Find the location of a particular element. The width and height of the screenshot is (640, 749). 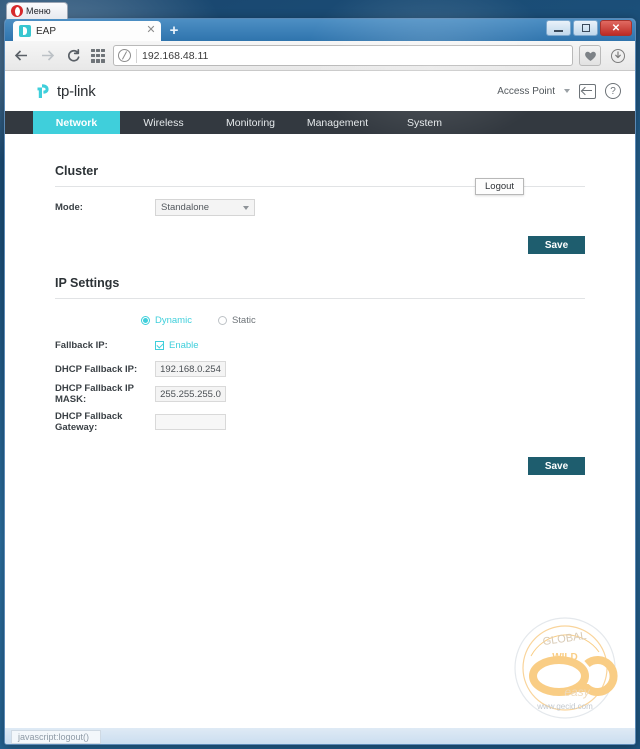

dhcp-fallback-ip-row: DHCP Fallback IP: 192.168.0.254 is located at coordinates (320, 369).